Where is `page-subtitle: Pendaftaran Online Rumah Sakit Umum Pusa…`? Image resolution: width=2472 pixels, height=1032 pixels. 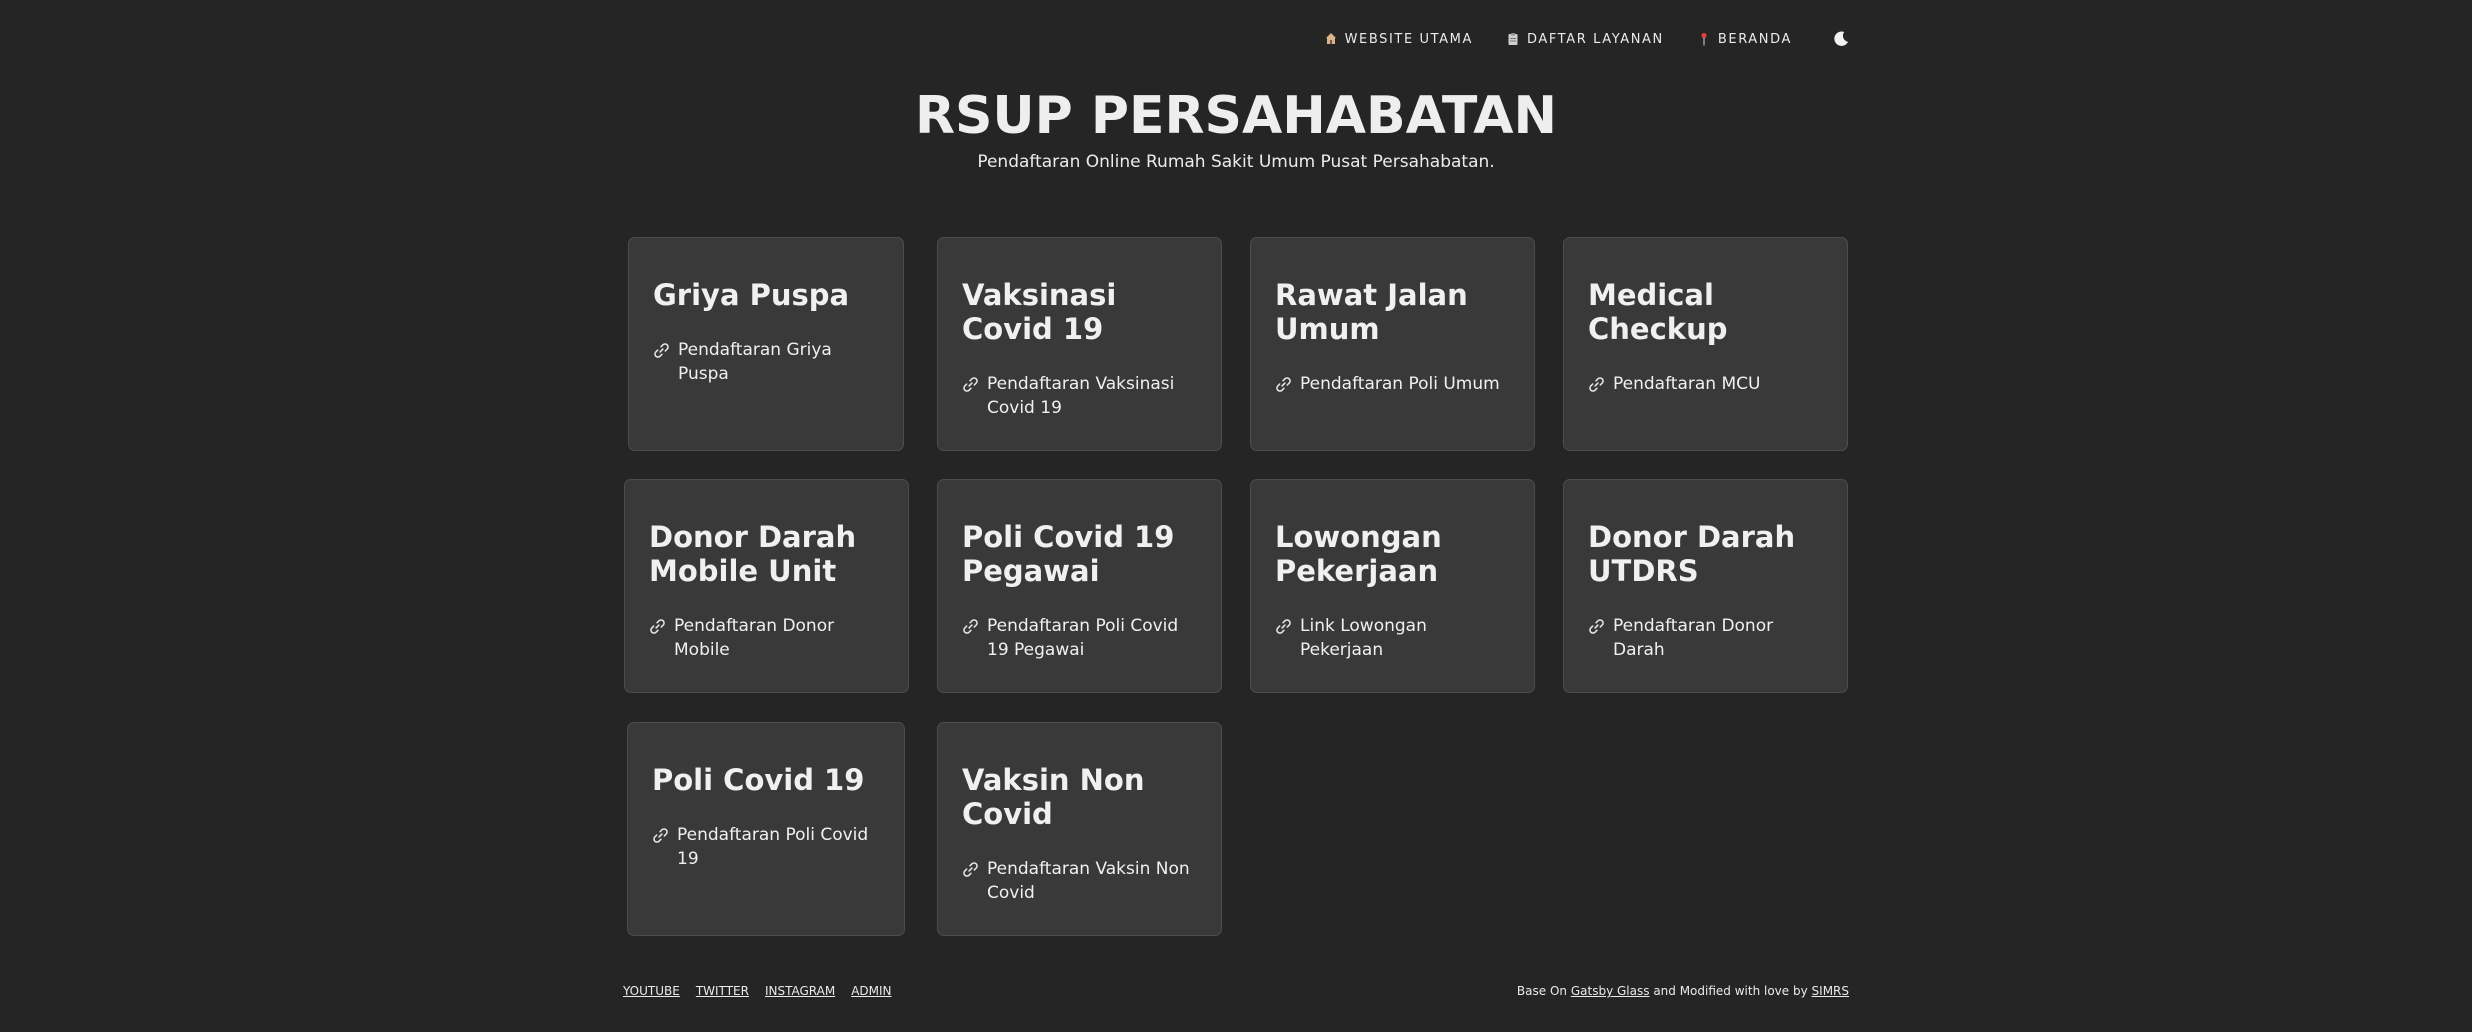 page-subtitle: Pendaftaran Online Rumah Sakit Umum Pusa… is located at coordinates (1236, 162).